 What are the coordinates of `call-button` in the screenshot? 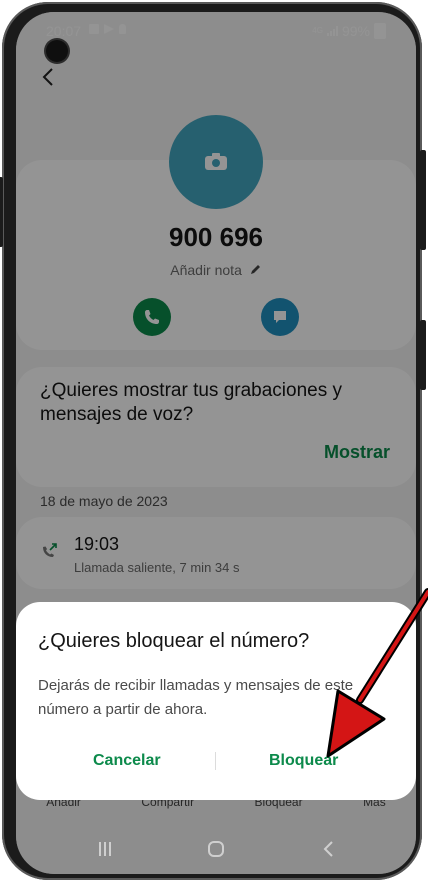 It's located at (152, 317).